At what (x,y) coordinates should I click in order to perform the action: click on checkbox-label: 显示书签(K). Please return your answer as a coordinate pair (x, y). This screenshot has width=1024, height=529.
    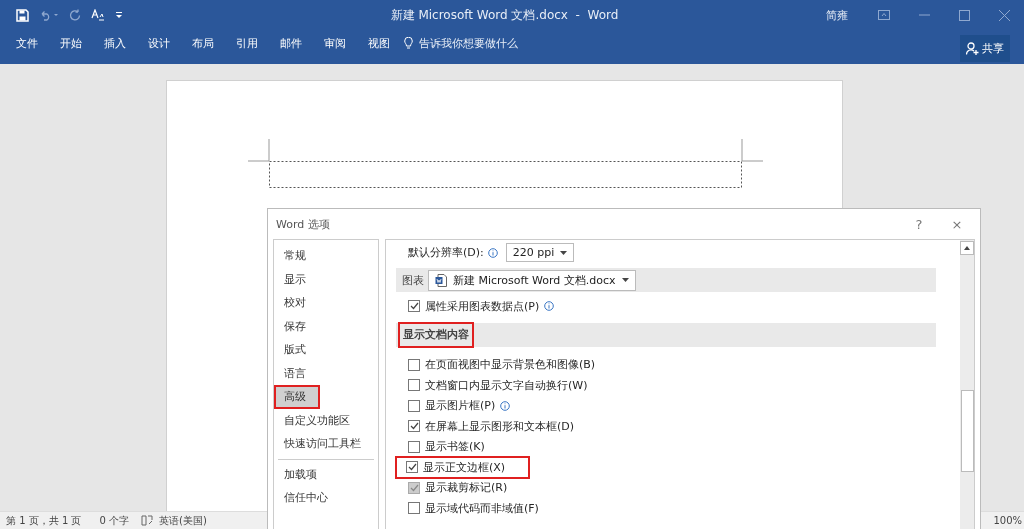
    Looking at the image, I should click on (455, 447).